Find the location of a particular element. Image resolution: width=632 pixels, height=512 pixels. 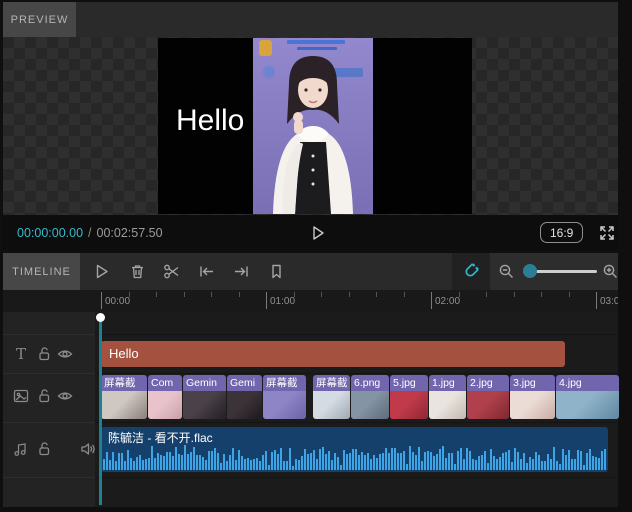

split-clip-icon is located at coordinates (171, 271).